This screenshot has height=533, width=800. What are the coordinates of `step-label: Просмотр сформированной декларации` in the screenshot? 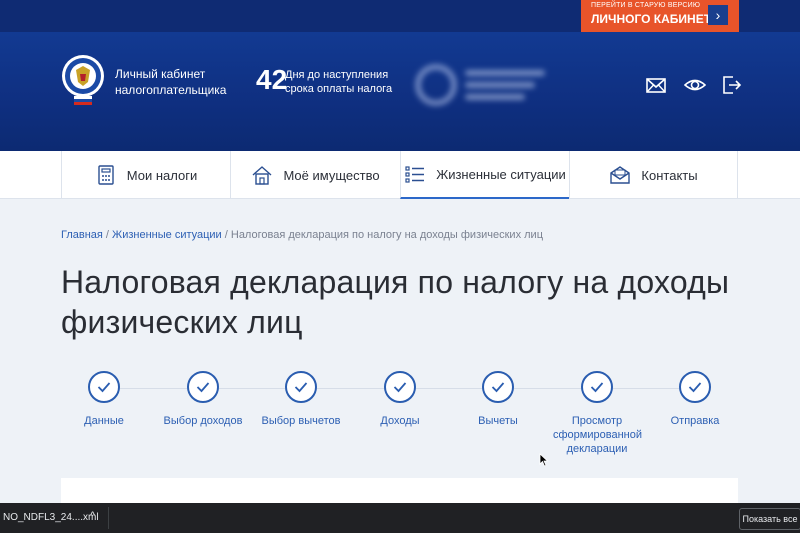 It's located at (597, 435).